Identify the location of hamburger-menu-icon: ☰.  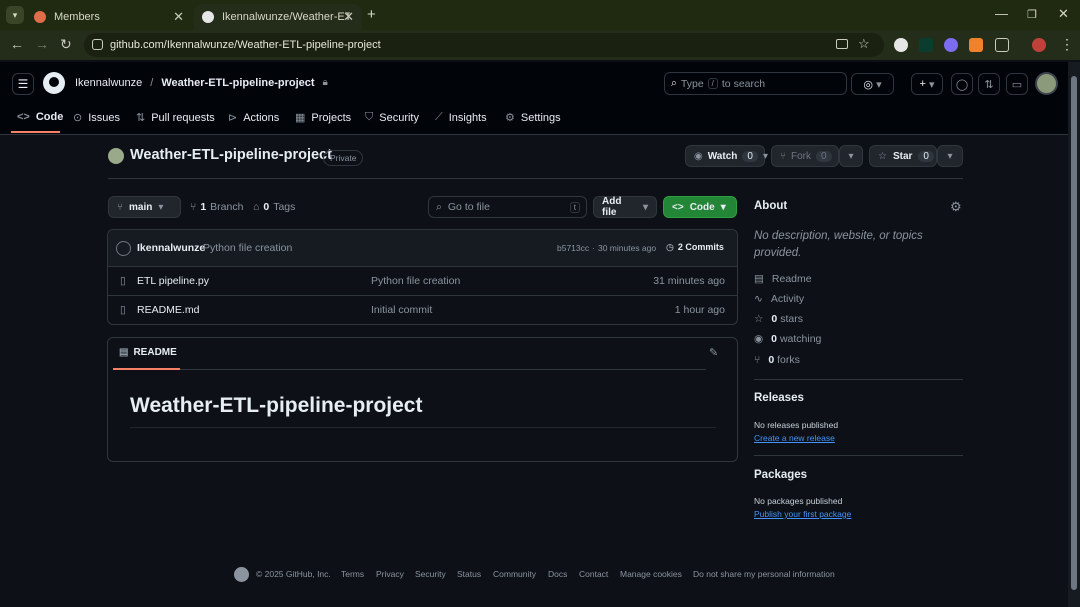
(23, 84).